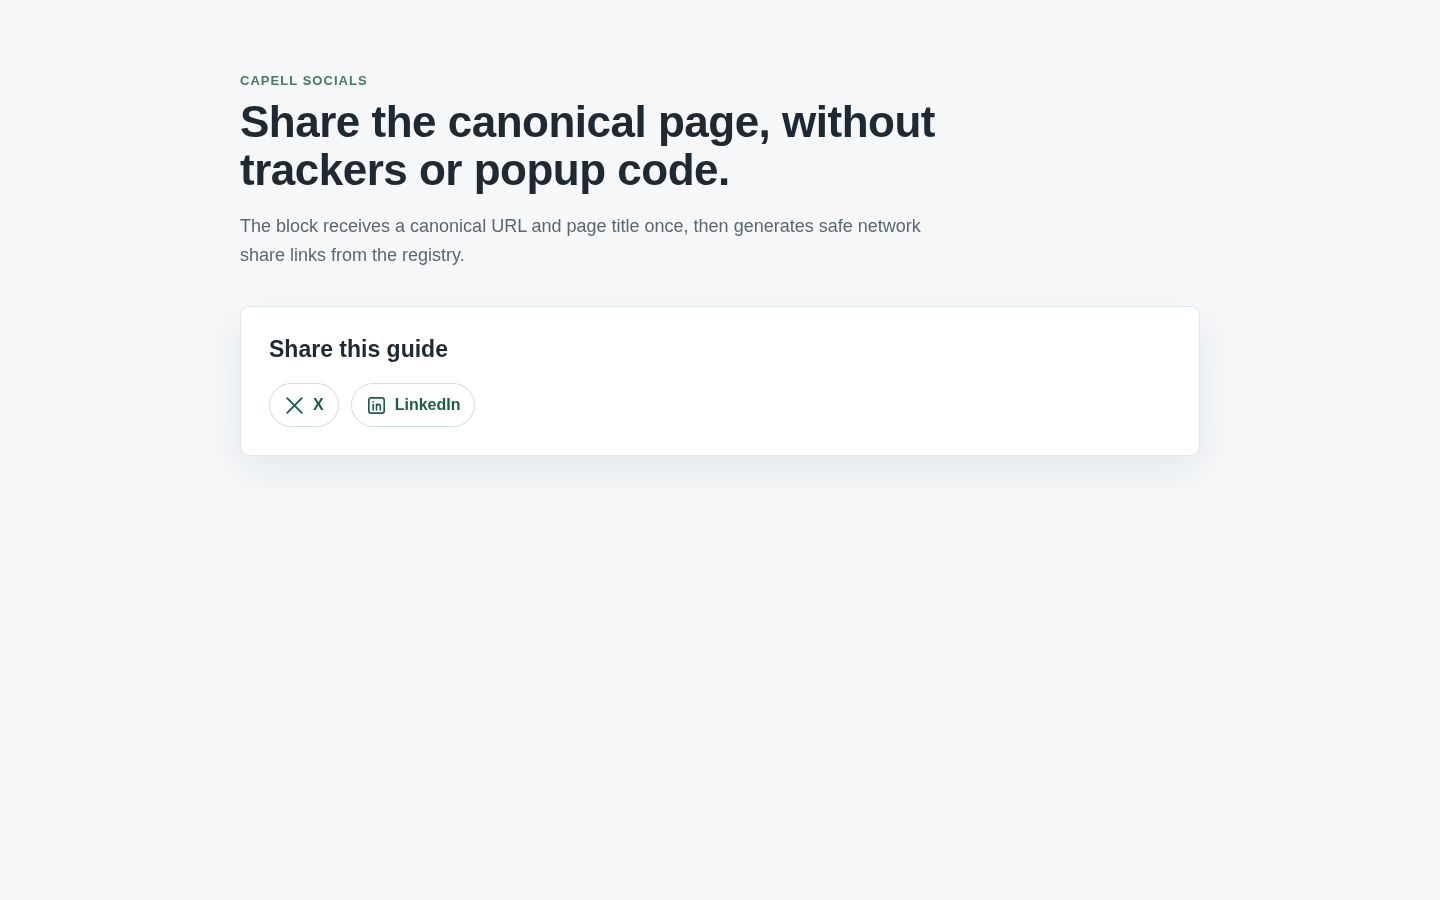  What do you see at coordinates (304, 405) in the screenshot?
I see `share-link: X` at bounding box center [304, 405].